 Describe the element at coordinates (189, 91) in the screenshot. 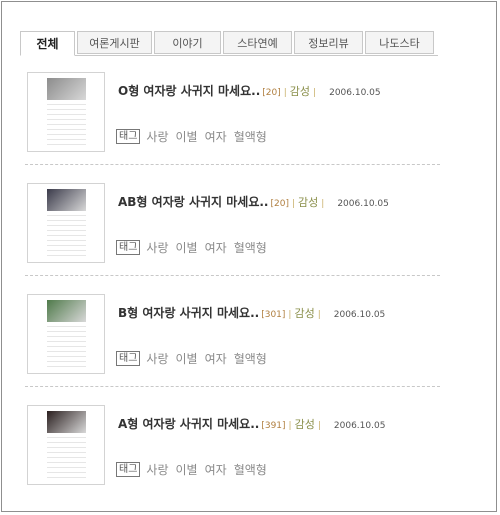

I see `post-title-link: O형 여자랑 사귀지 마세요..` at that location.